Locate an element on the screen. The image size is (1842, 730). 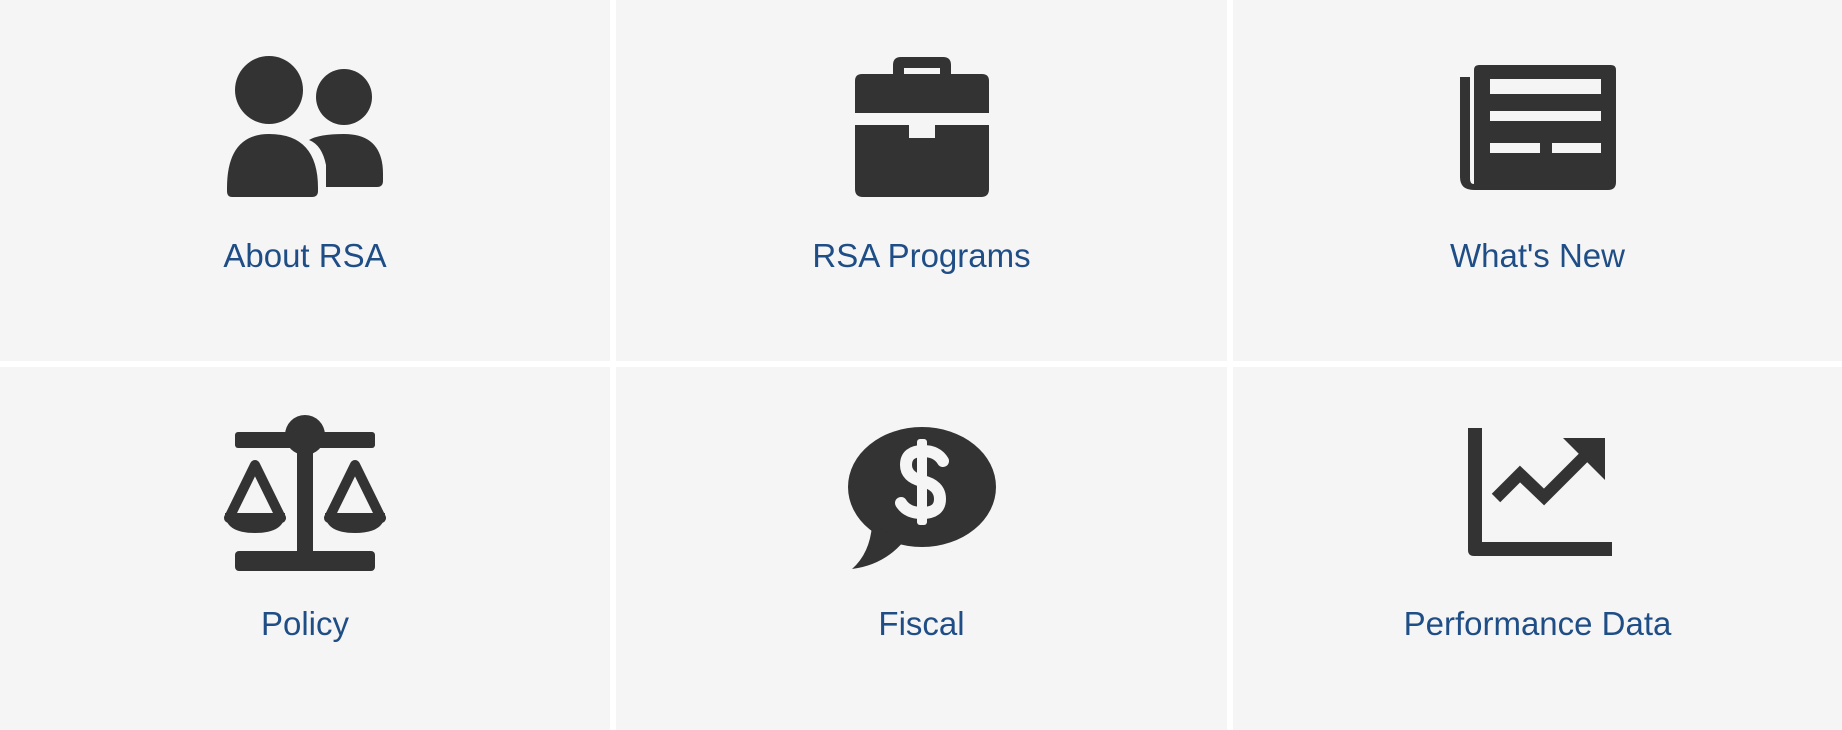
scales-icon is located at coordinates (305, 493).